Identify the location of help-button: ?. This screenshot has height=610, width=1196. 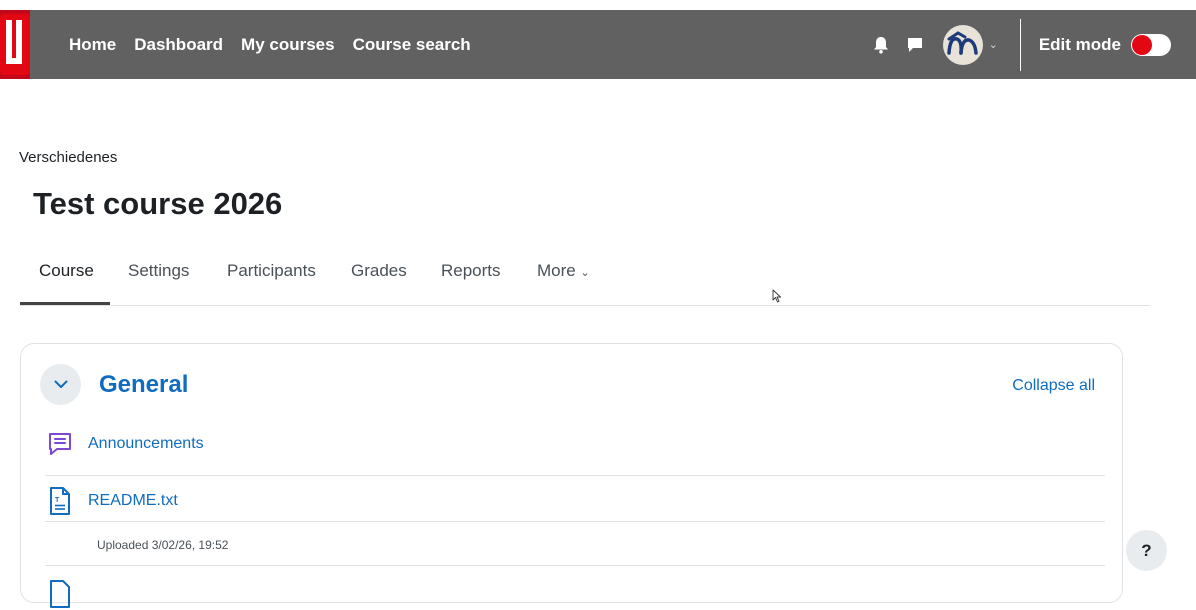
(1146, 550).